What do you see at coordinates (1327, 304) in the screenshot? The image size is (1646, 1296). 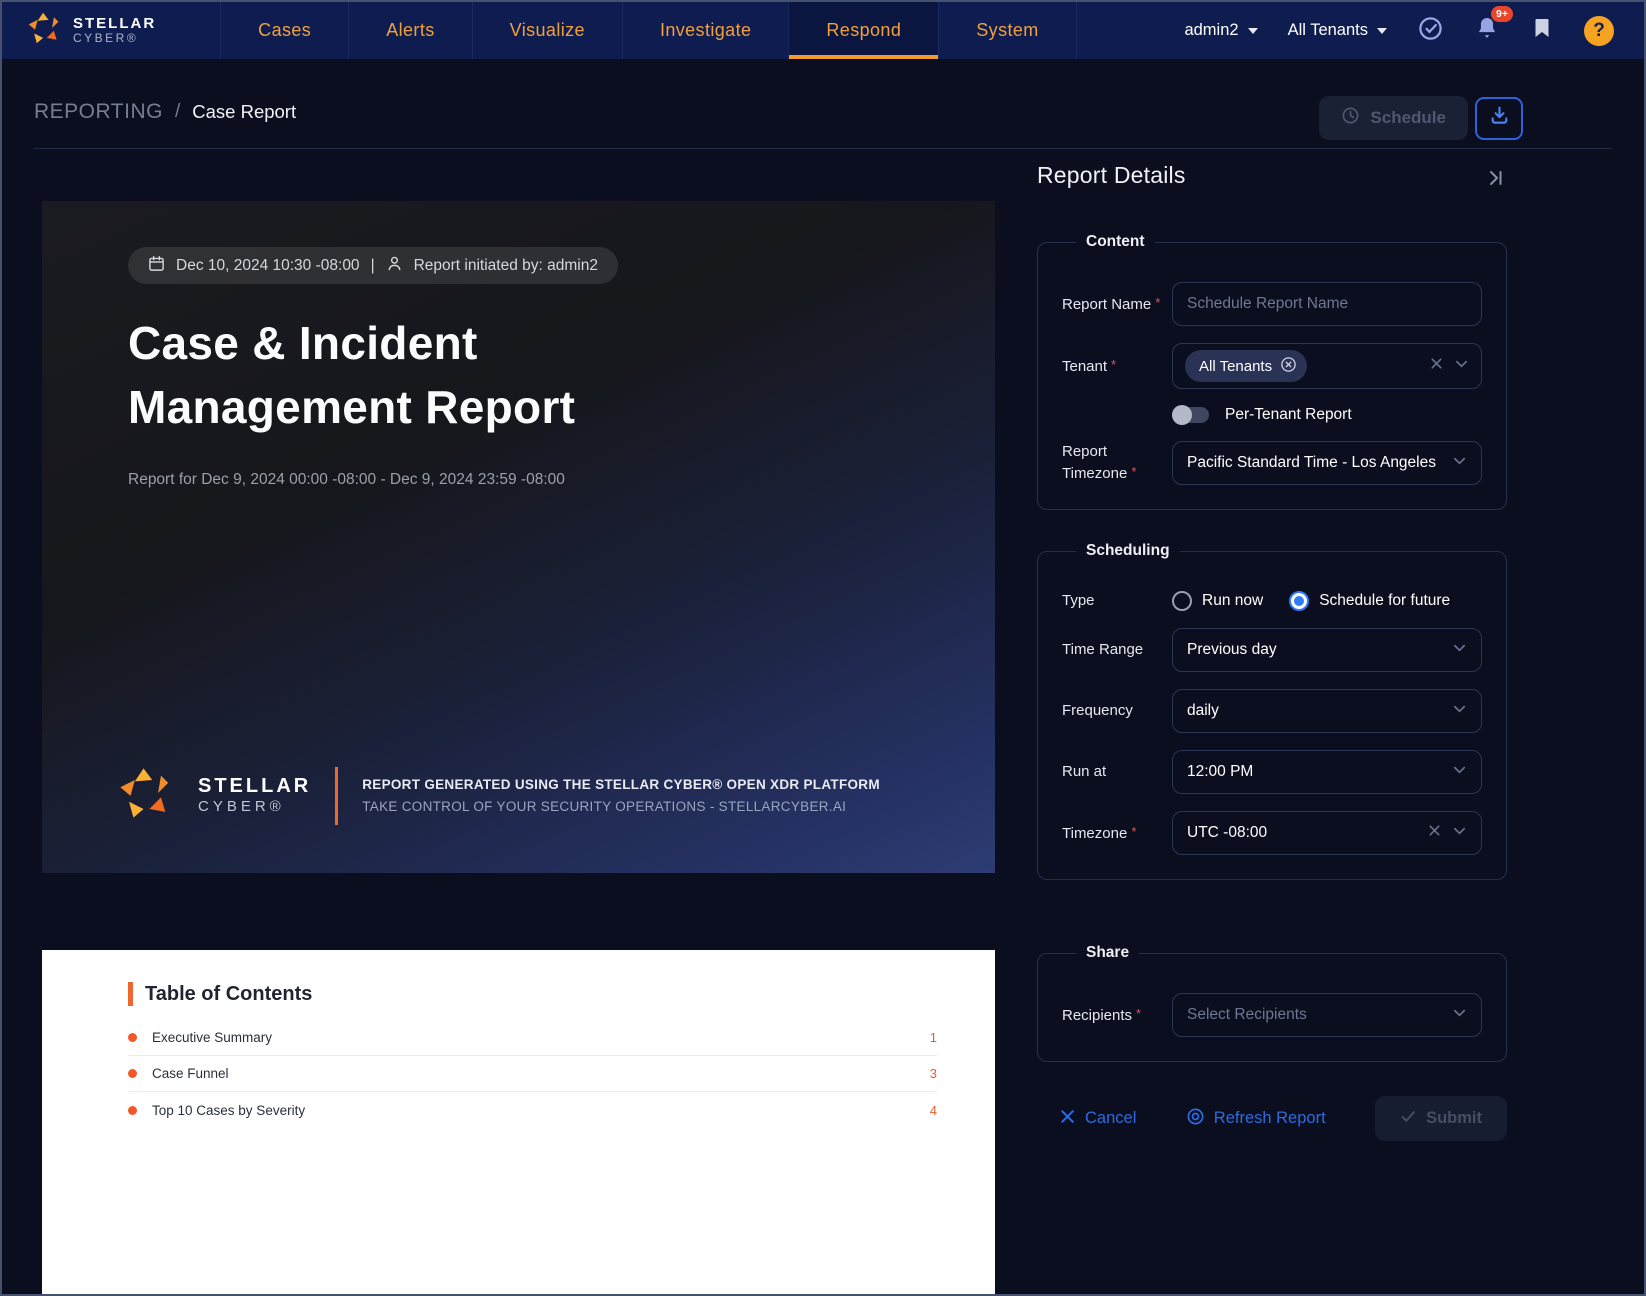 I see `report-name-input` at bounding box center [1327, 304].